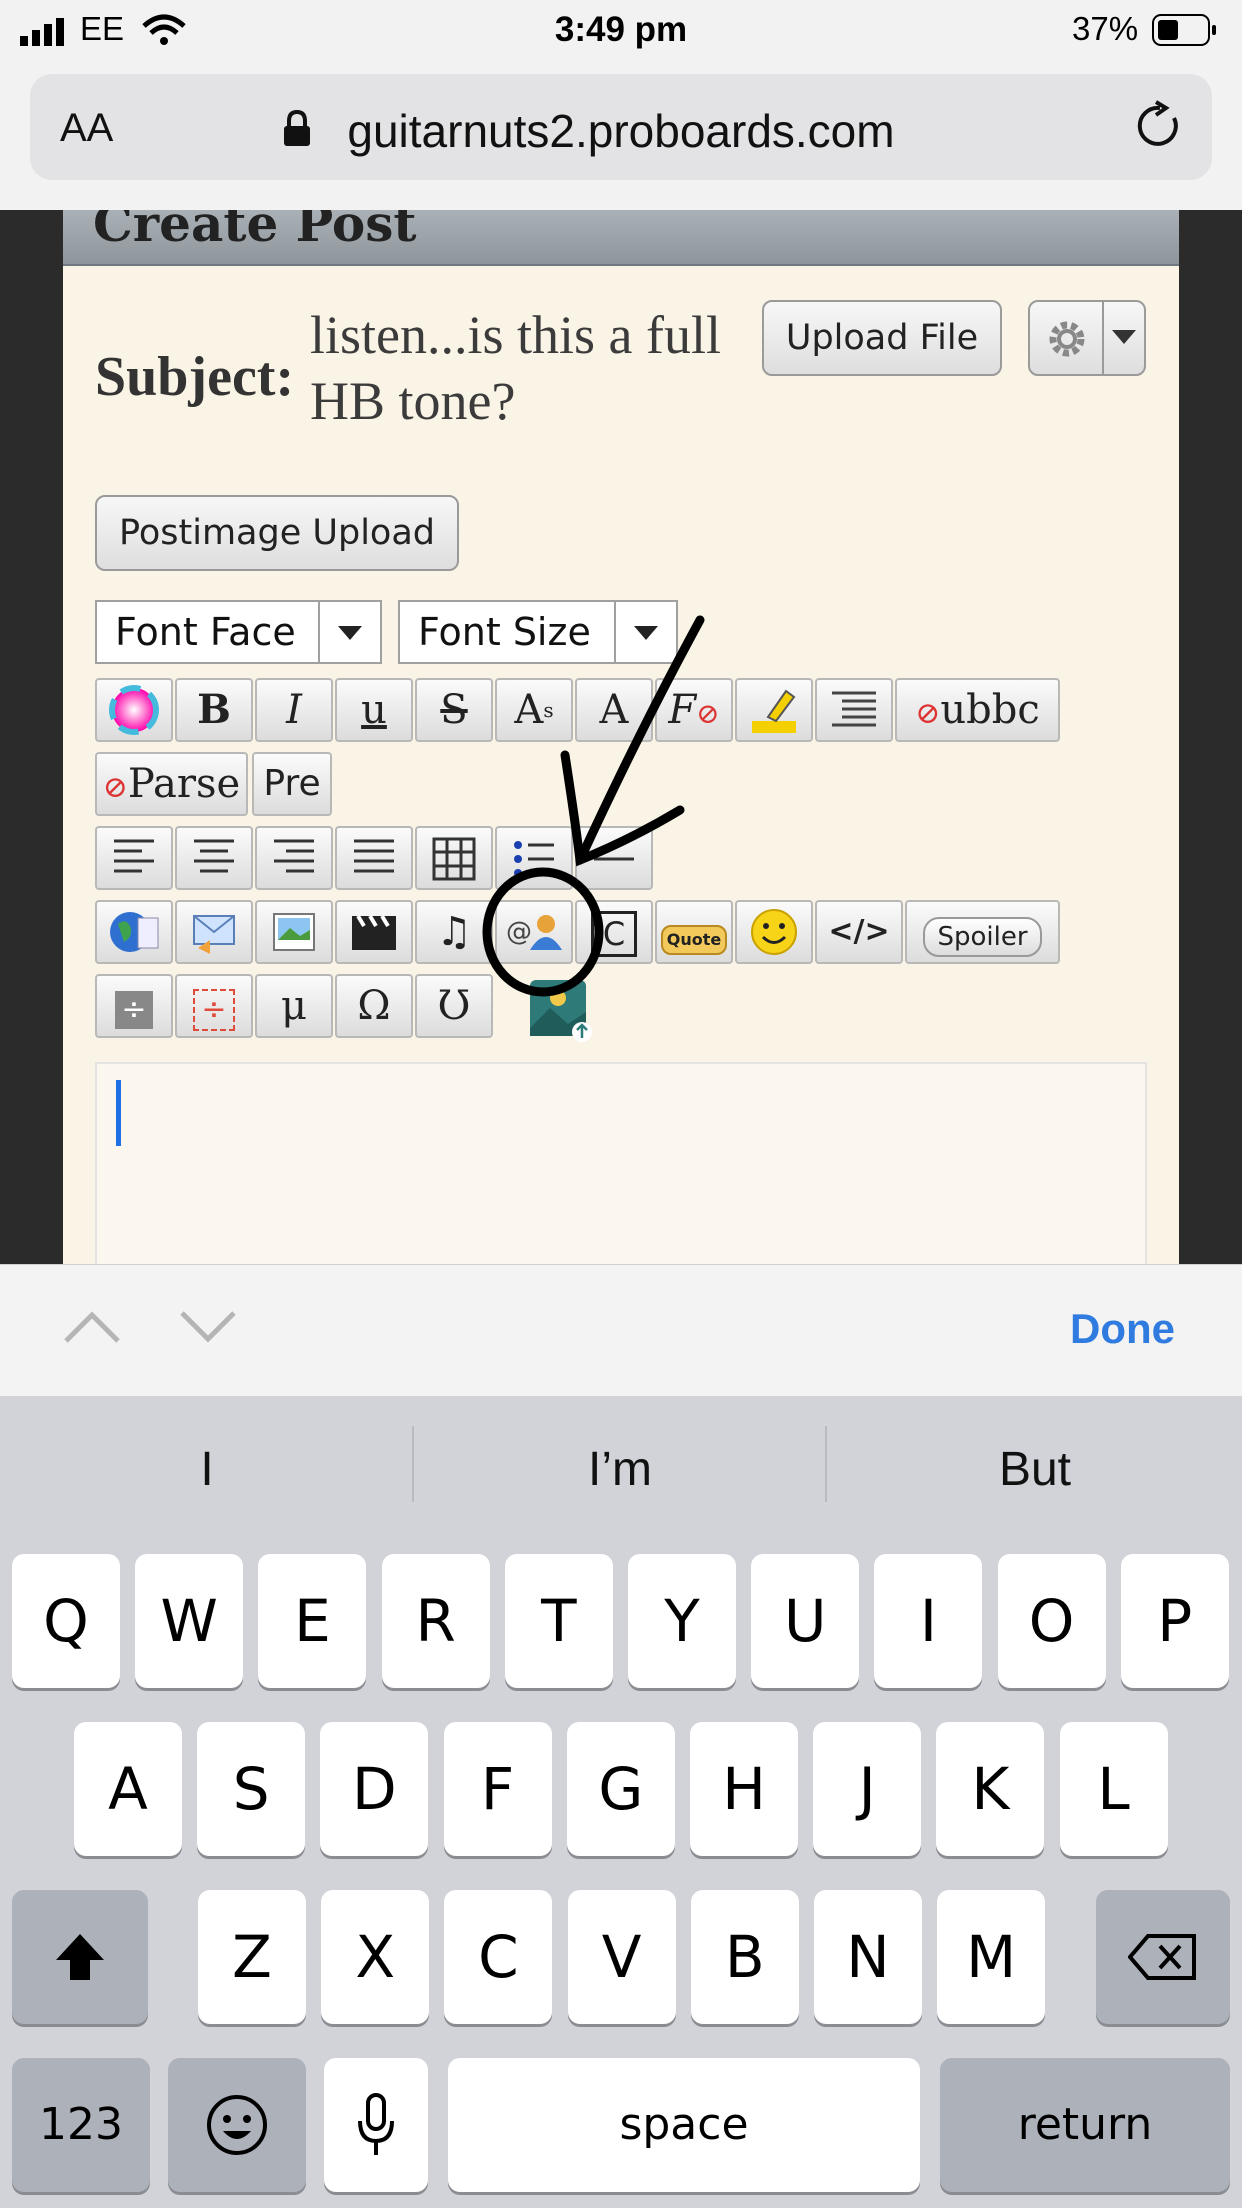 This screenshot has width=1242, height=2208. I want to click on key-d: D, so click(374, 1789).